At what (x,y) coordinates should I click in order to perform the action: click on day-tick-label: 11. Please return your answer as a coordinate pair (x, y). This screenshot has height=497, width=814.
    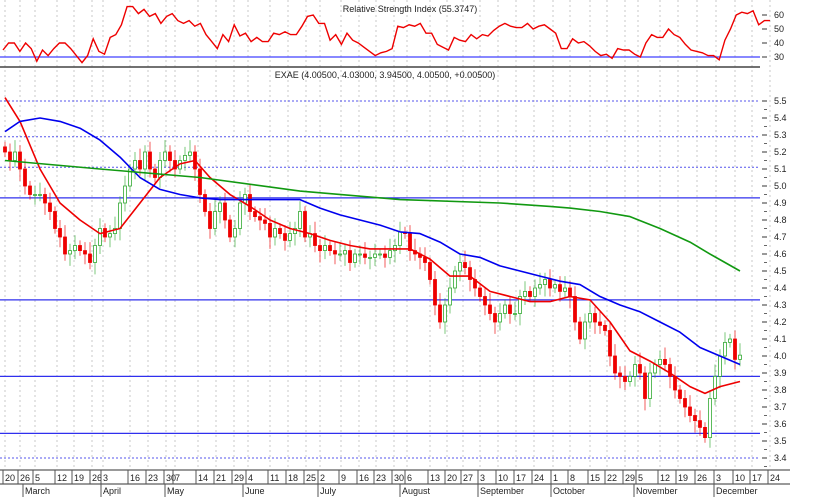
    Looking at the image, I should click on (274, 478).